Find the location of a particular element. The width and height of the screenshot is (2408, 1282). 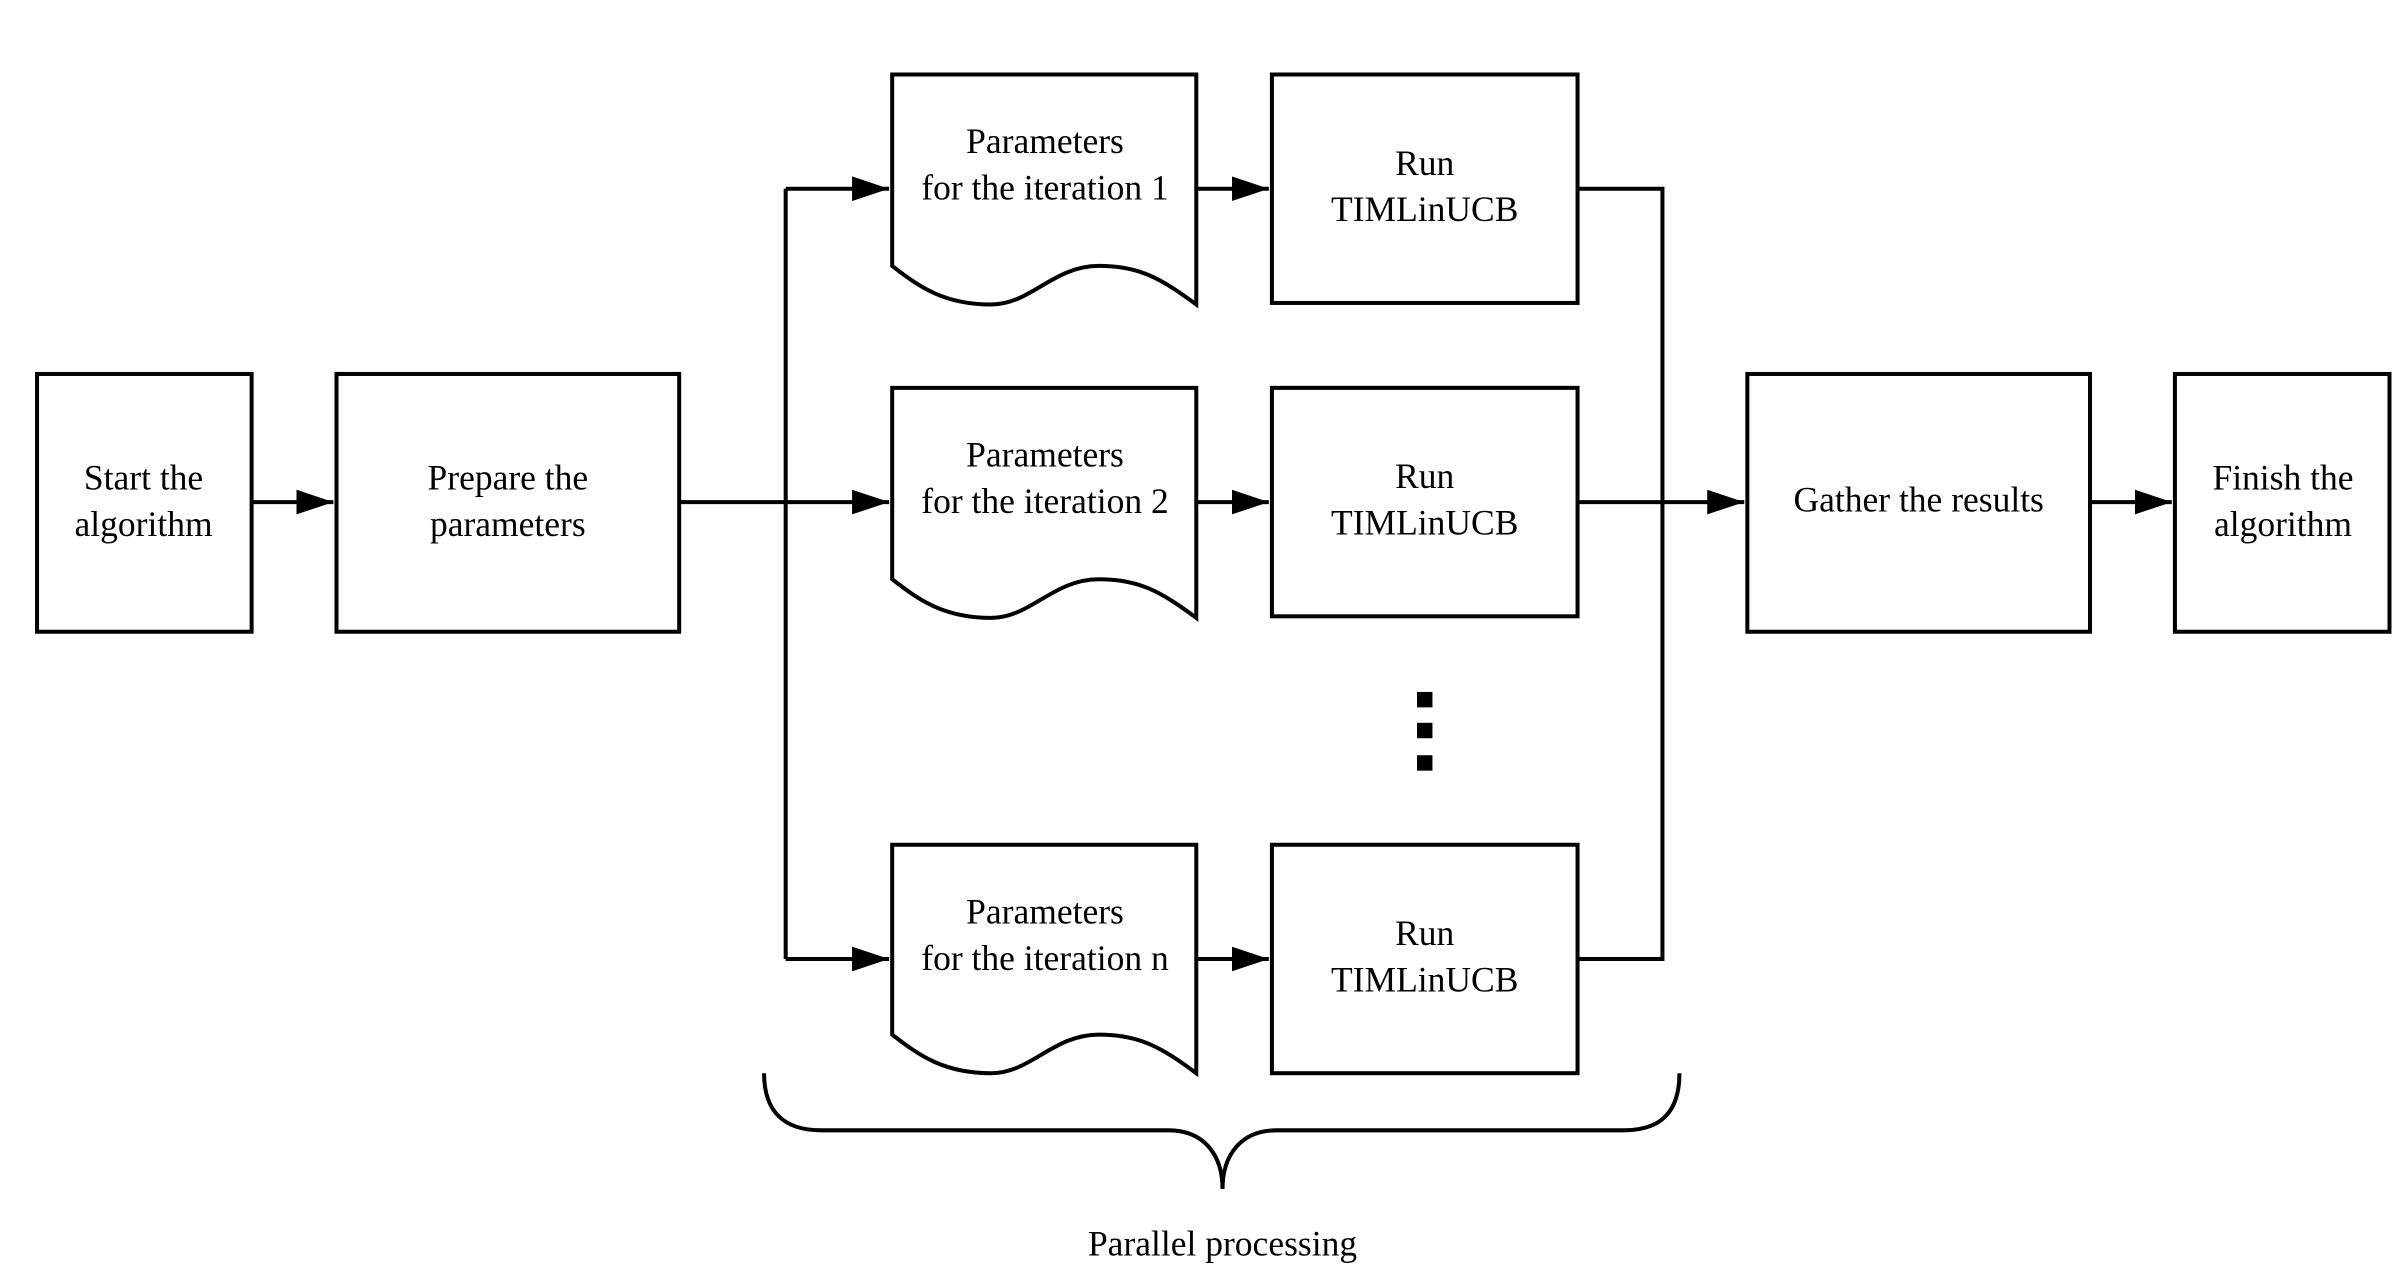

start-label-line1: Start the is located at coordinates (143, 478).